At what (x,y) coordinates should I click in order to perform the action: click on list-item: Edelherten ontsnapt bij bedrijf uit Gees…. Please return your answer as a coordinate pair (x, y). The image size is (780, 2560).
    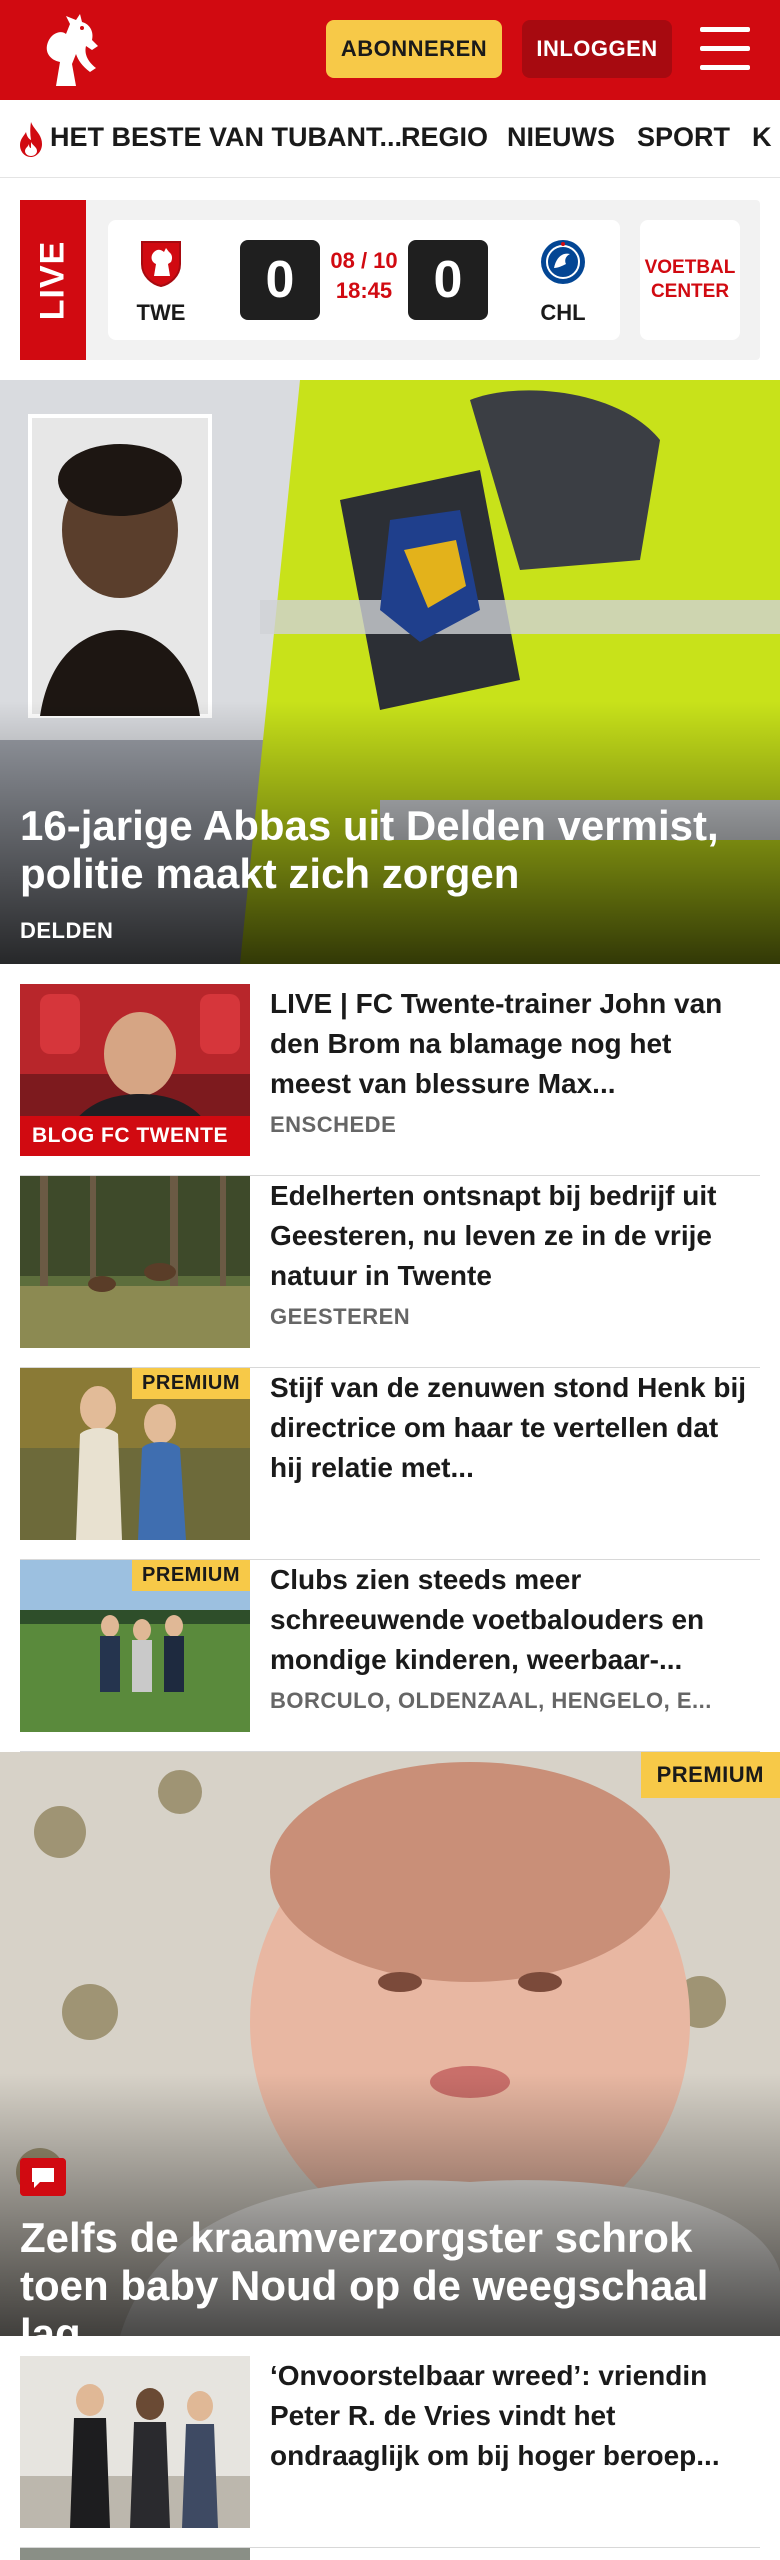
    Looking at the image, I should click on (390, 1272).